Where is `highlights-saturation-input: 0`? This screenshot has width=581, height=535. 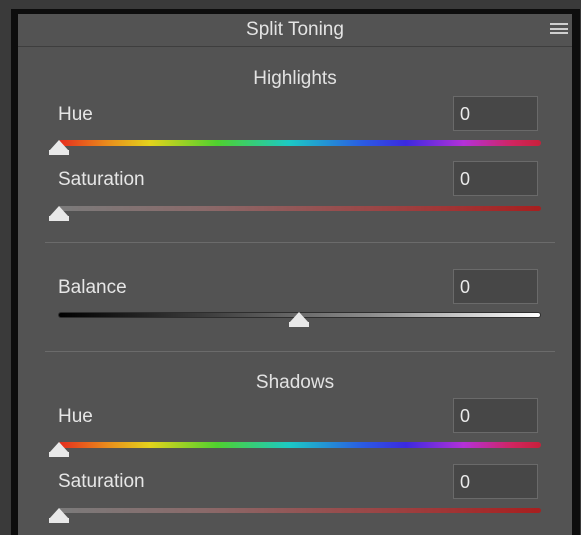 highlights-saturation-input: 0 is located at coordinates (495, 178).